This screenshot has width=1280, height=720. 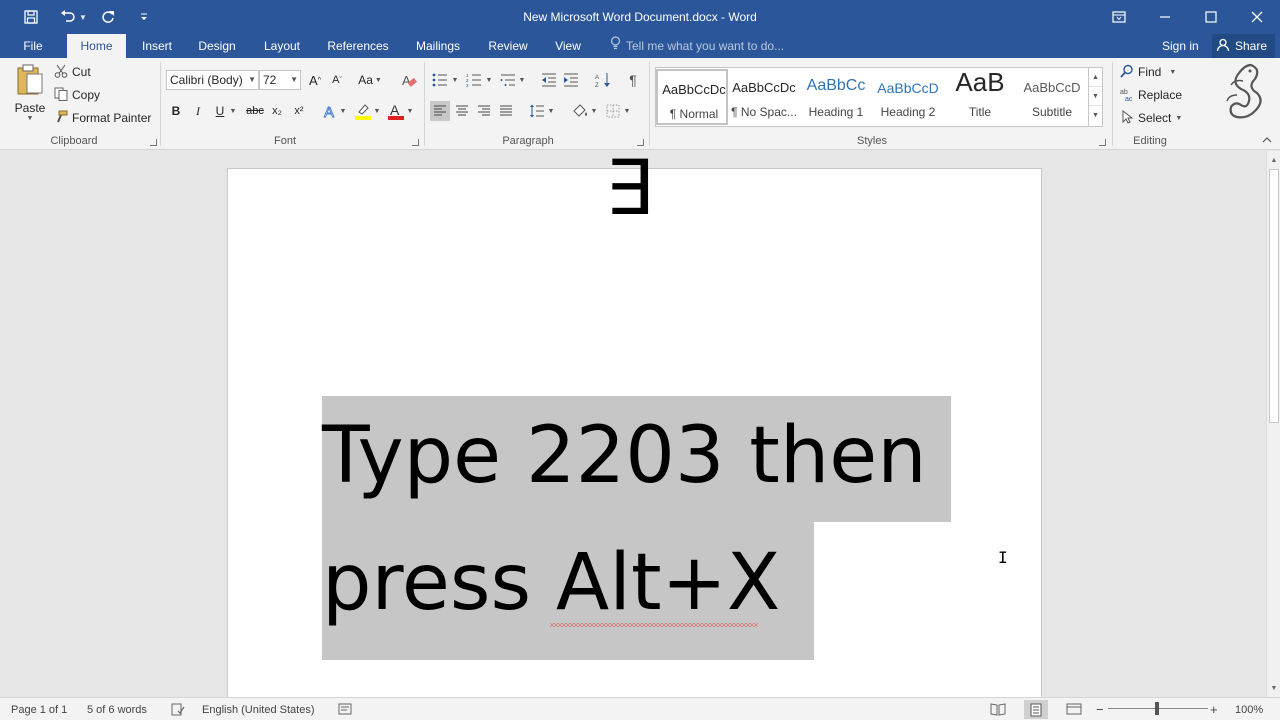 What do you see at coordinates (980, 96) in the screenshot?
I see `style-title: AaB Title` at bounding box center [980, 96].